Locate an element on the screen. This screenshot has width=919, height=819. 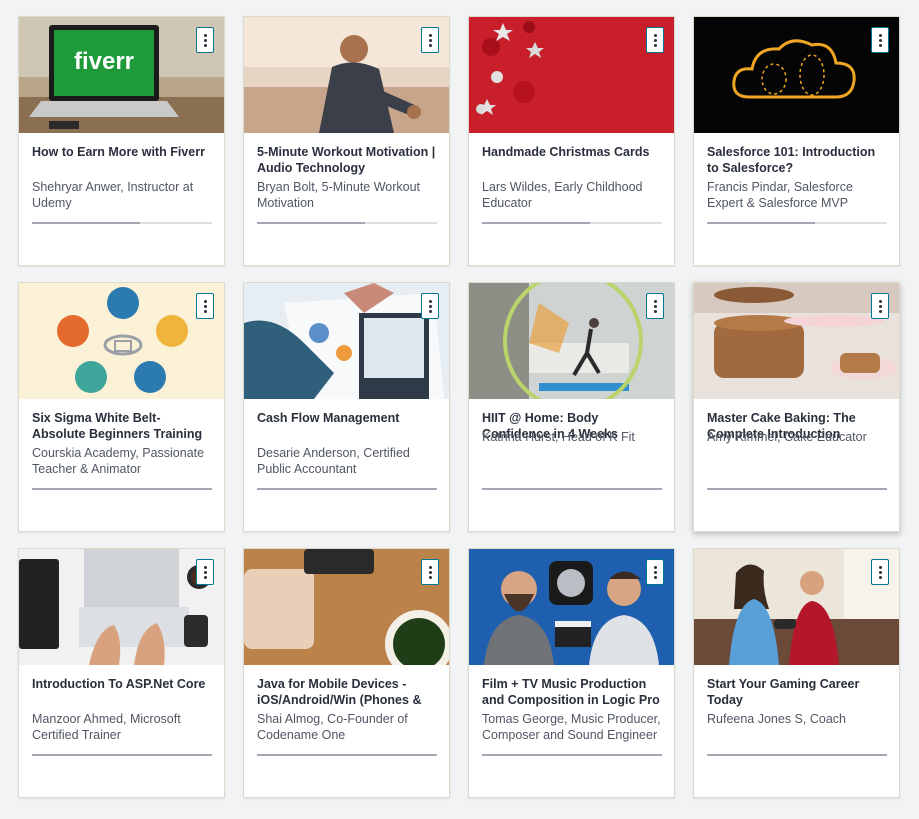
course-title: Introduction To ASP.Net Core is located at coordinates (123, 684).